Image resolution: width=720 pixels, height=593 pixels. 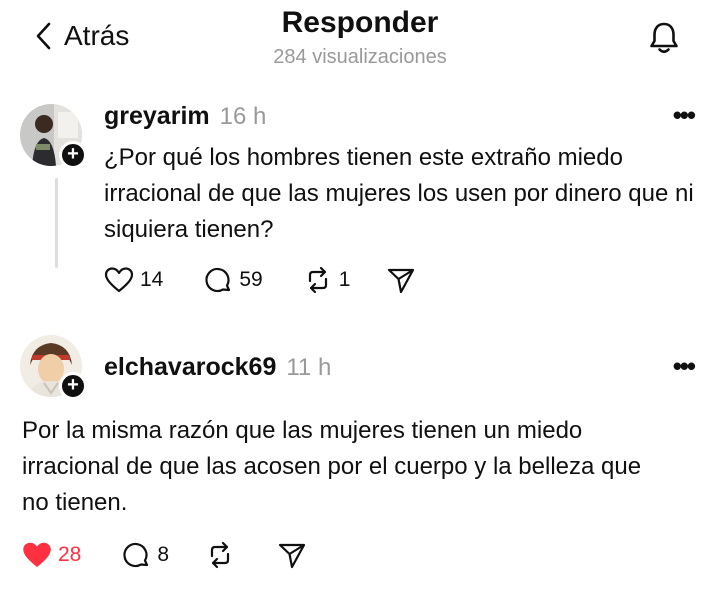 I want to click on view-count: 284 visualizaciones, so click(x=360, y=57).